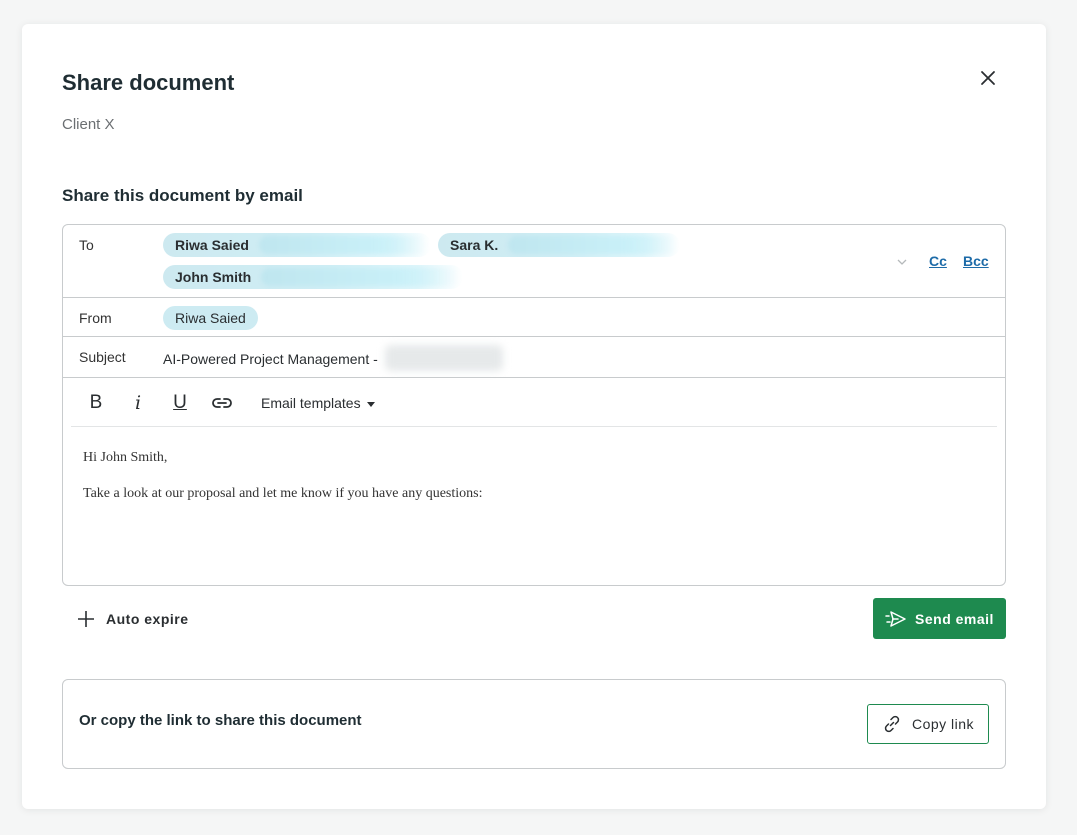 The image size is (1077, 835). I want to click on email-templates-dropdown: Email templates, so click(318, 403).